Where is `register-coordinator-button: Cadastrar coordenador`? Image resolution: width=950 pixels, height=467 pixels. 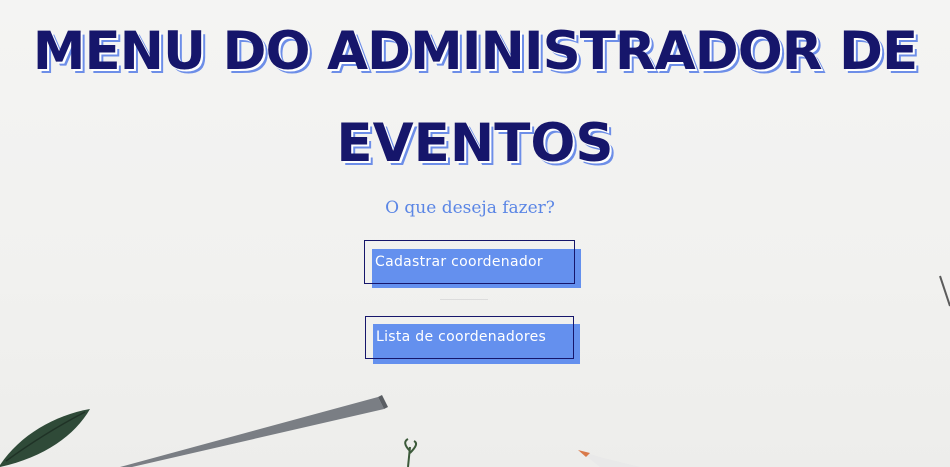 register-coordinator-button: Cadastrar coordenador is located at coordinates (474, 264).